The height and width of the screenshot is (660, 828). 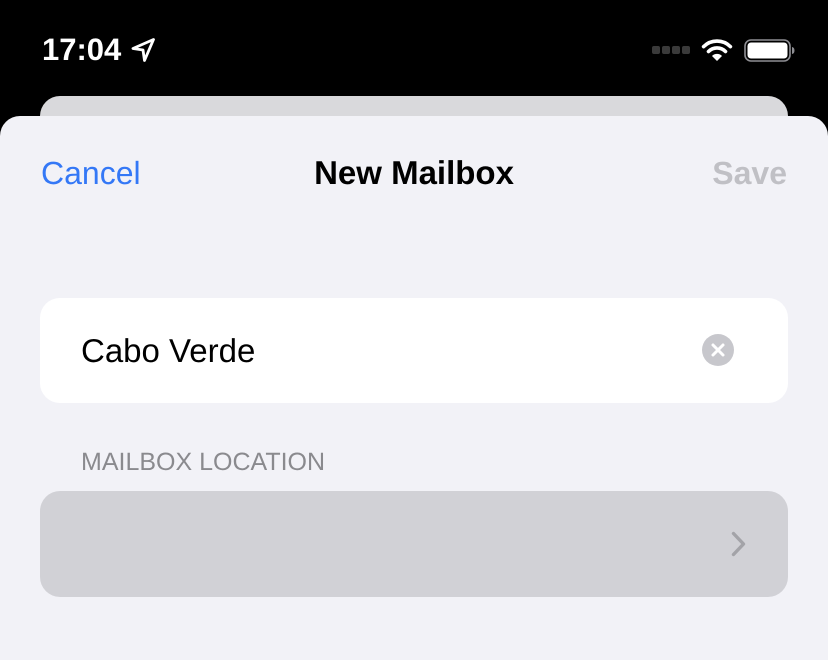 I want to click on wifi-icon, so click(x=717, y=50).